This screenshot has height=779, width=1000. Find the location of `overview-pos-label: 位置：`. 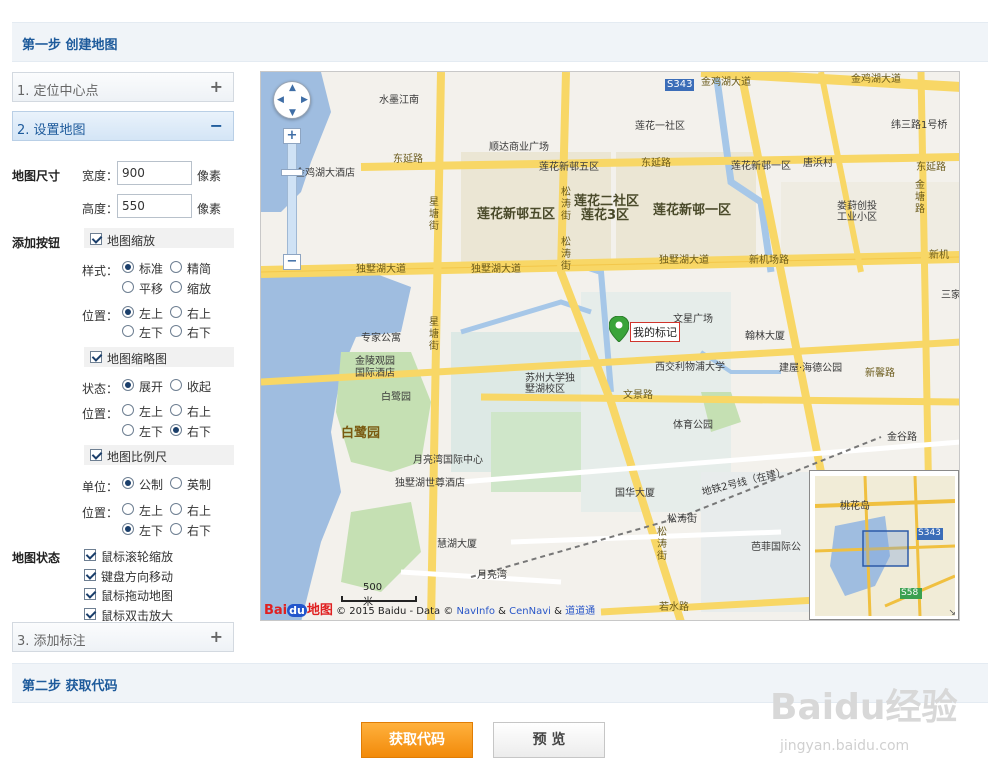

overview-pos-label: 位置： is located at coordinates (100, 414).